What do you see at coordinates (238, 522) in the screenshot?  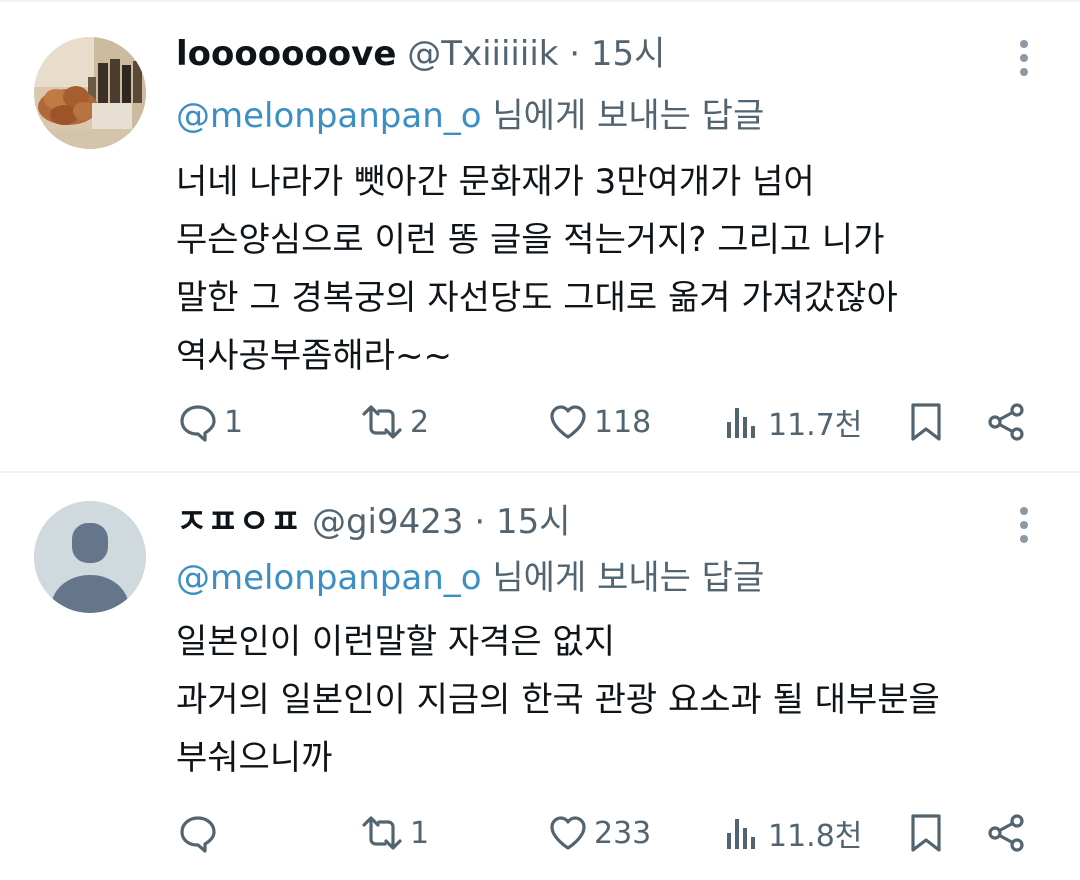 I see `display-name: ㅈㅍㅇㅍ` at bounding box center [238, 522].